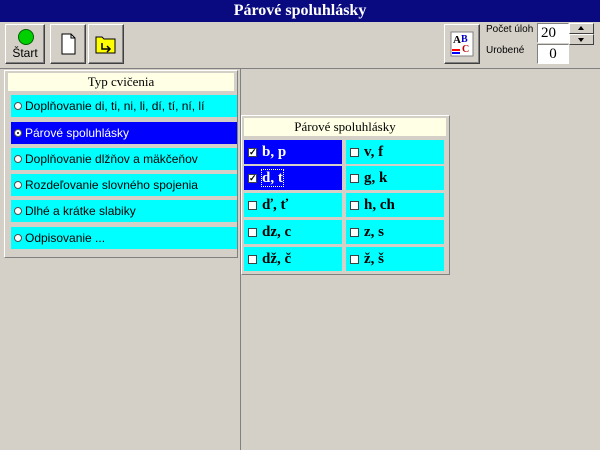 Image resolution: width=600 pixels, height=450 pixels. Describe the element at coordinates (277, 232) in the screenshot. I see `pair-label: dz, c` at that location.